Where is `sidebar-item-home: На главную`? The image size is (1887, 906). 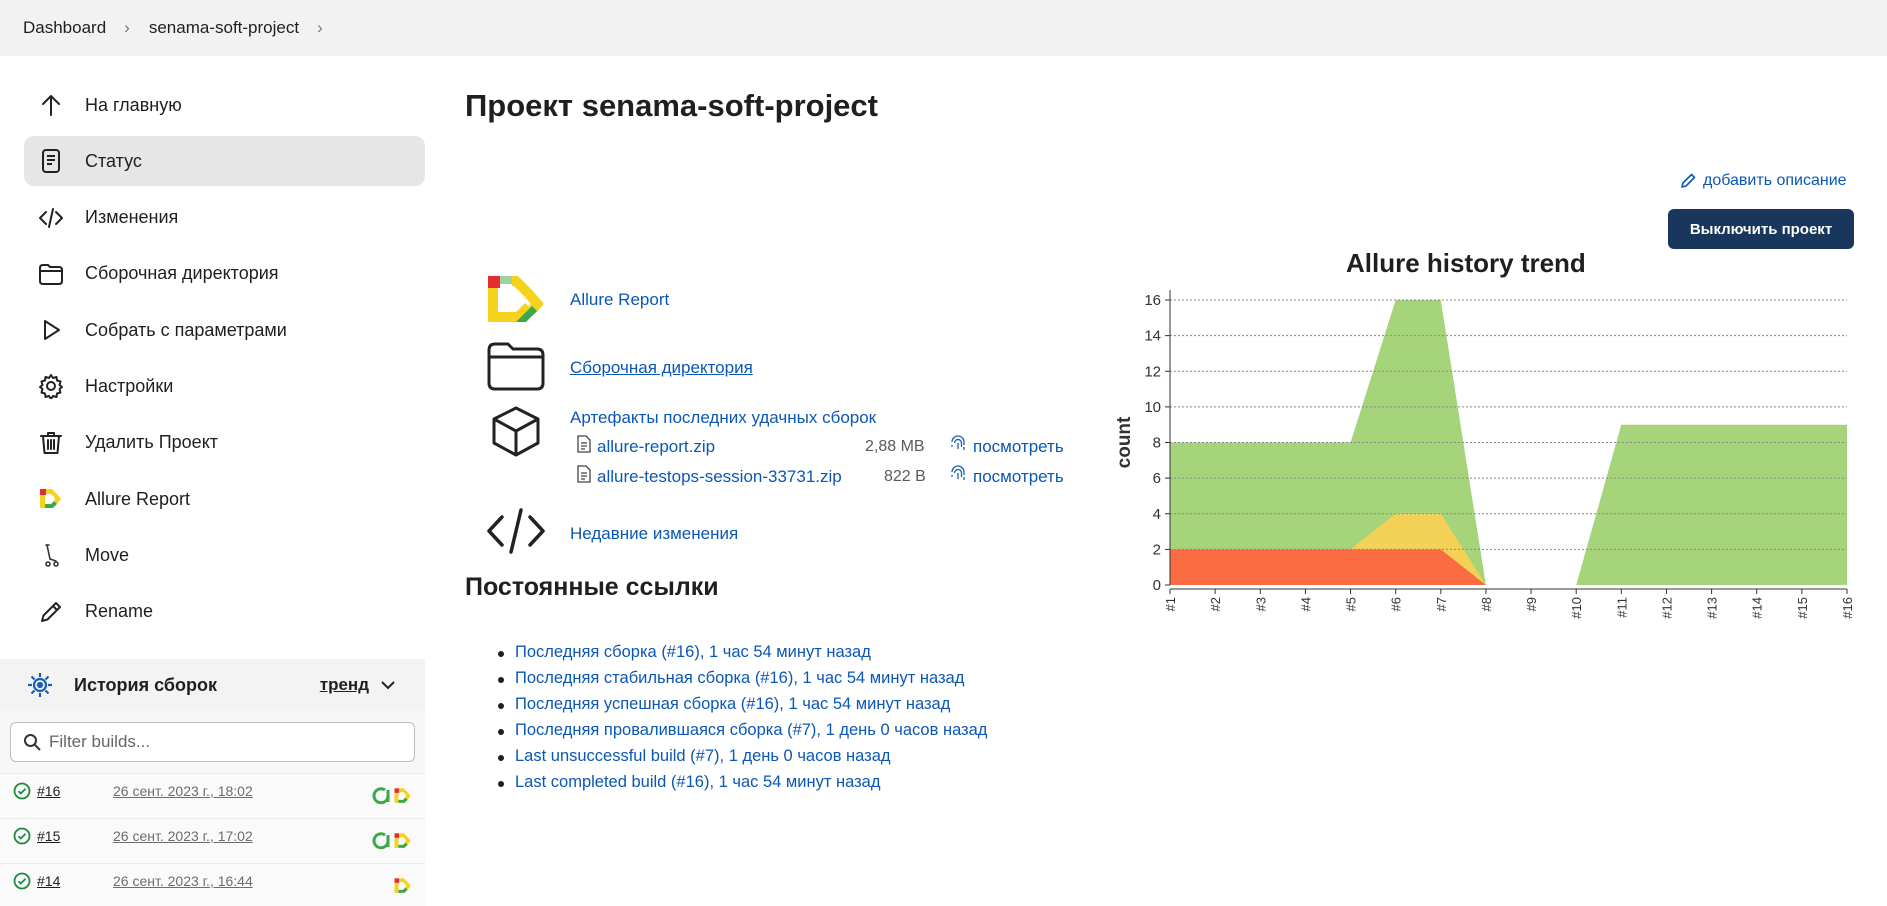 sidebar-item-home: На главную is located at coordinates (224, 105).